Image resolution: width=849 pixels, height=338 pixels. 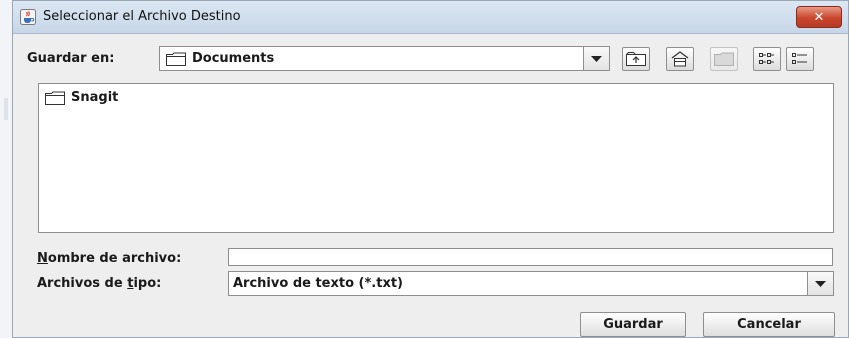 What do you see at coordinates (769, 324) in the screenshot?
I see `cancel-button: Cancelar` at bounding box center [769, 324].